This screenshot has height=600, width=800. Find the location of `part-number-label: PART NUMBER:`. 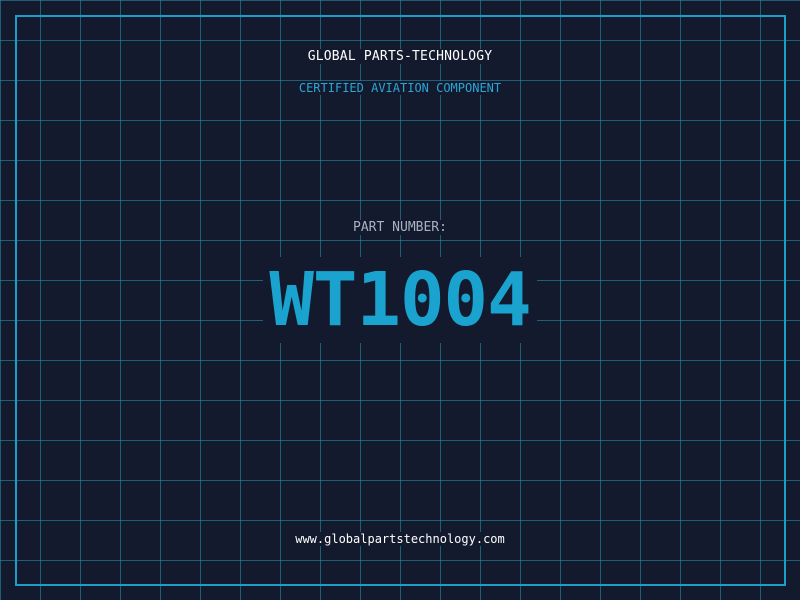

part-number-label: PART NUMBER: is located at coordinates (400, 228).